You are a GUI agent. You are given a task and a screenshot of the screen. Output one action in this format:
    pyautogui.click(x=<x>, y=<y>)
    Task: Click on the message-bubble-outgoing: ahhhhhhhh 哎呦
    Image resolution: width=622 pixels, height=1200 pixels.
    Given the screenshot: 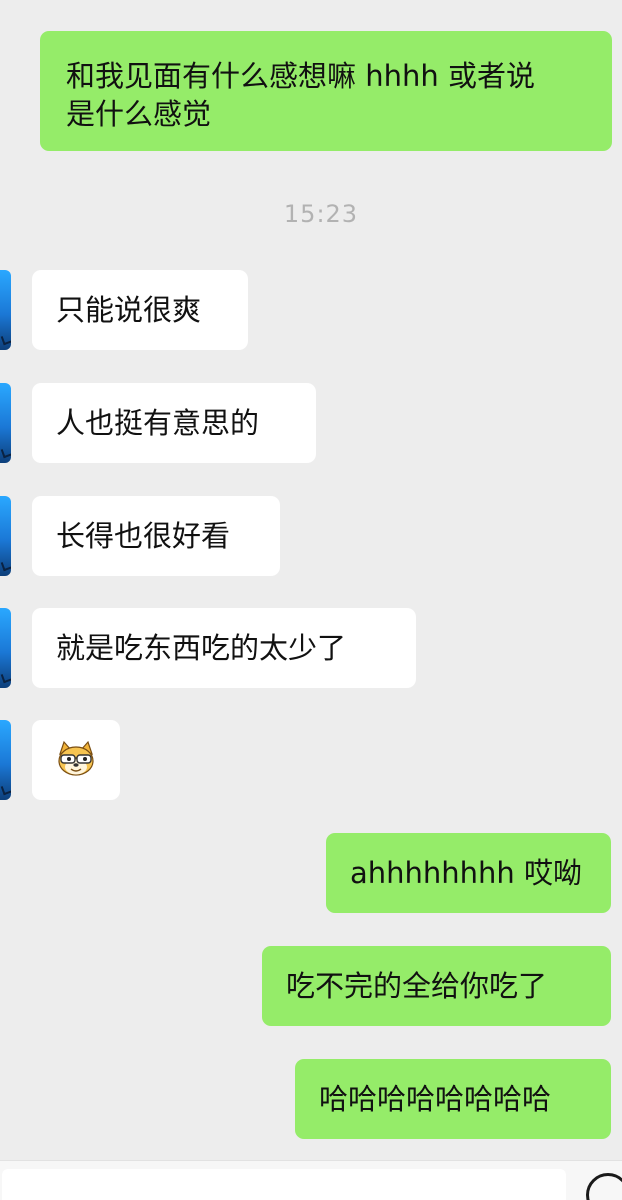 What is the action you would take?
    pyautogui.click(x=468, y=873)
    